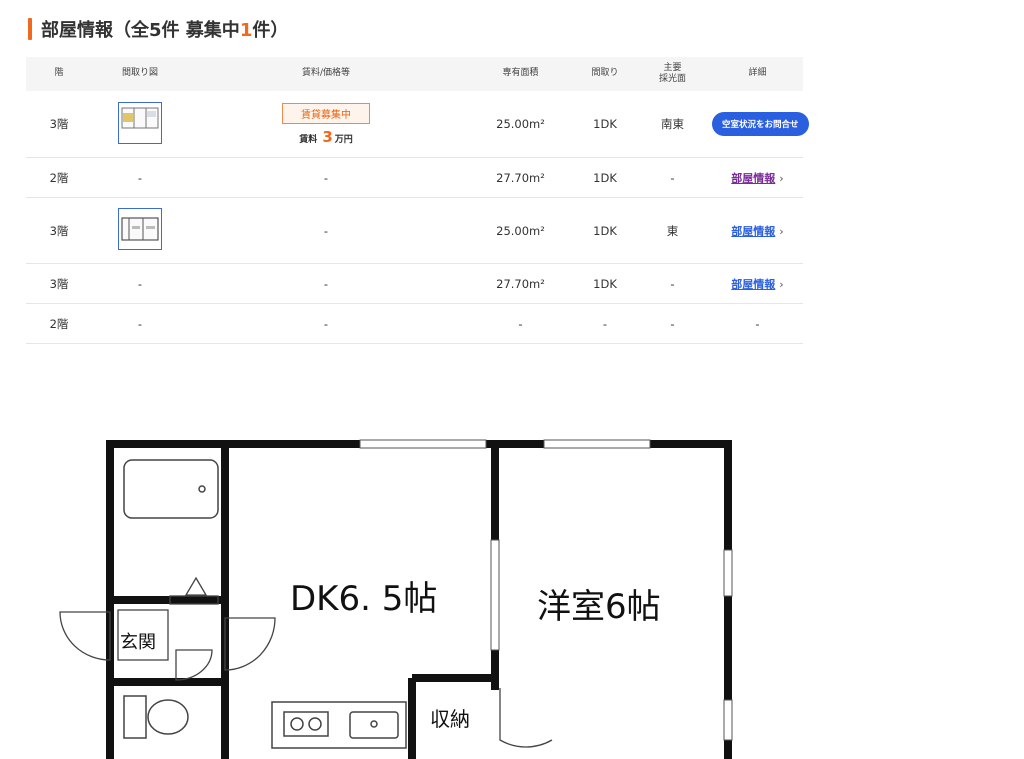  I want to click on table-row: 3階 - 25.00m² 1DK 東 部屋情報 ›, so click(414, 230).